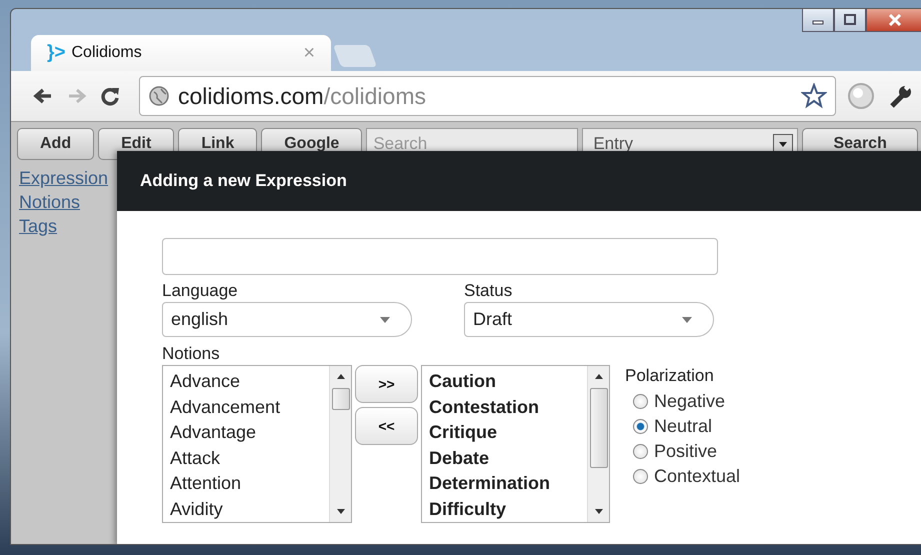 The width and height of the screenshot is (921, 555). Describe the element at coordinates (249, 509) in the screenshot. I see `list-item: Avidity` at that location.